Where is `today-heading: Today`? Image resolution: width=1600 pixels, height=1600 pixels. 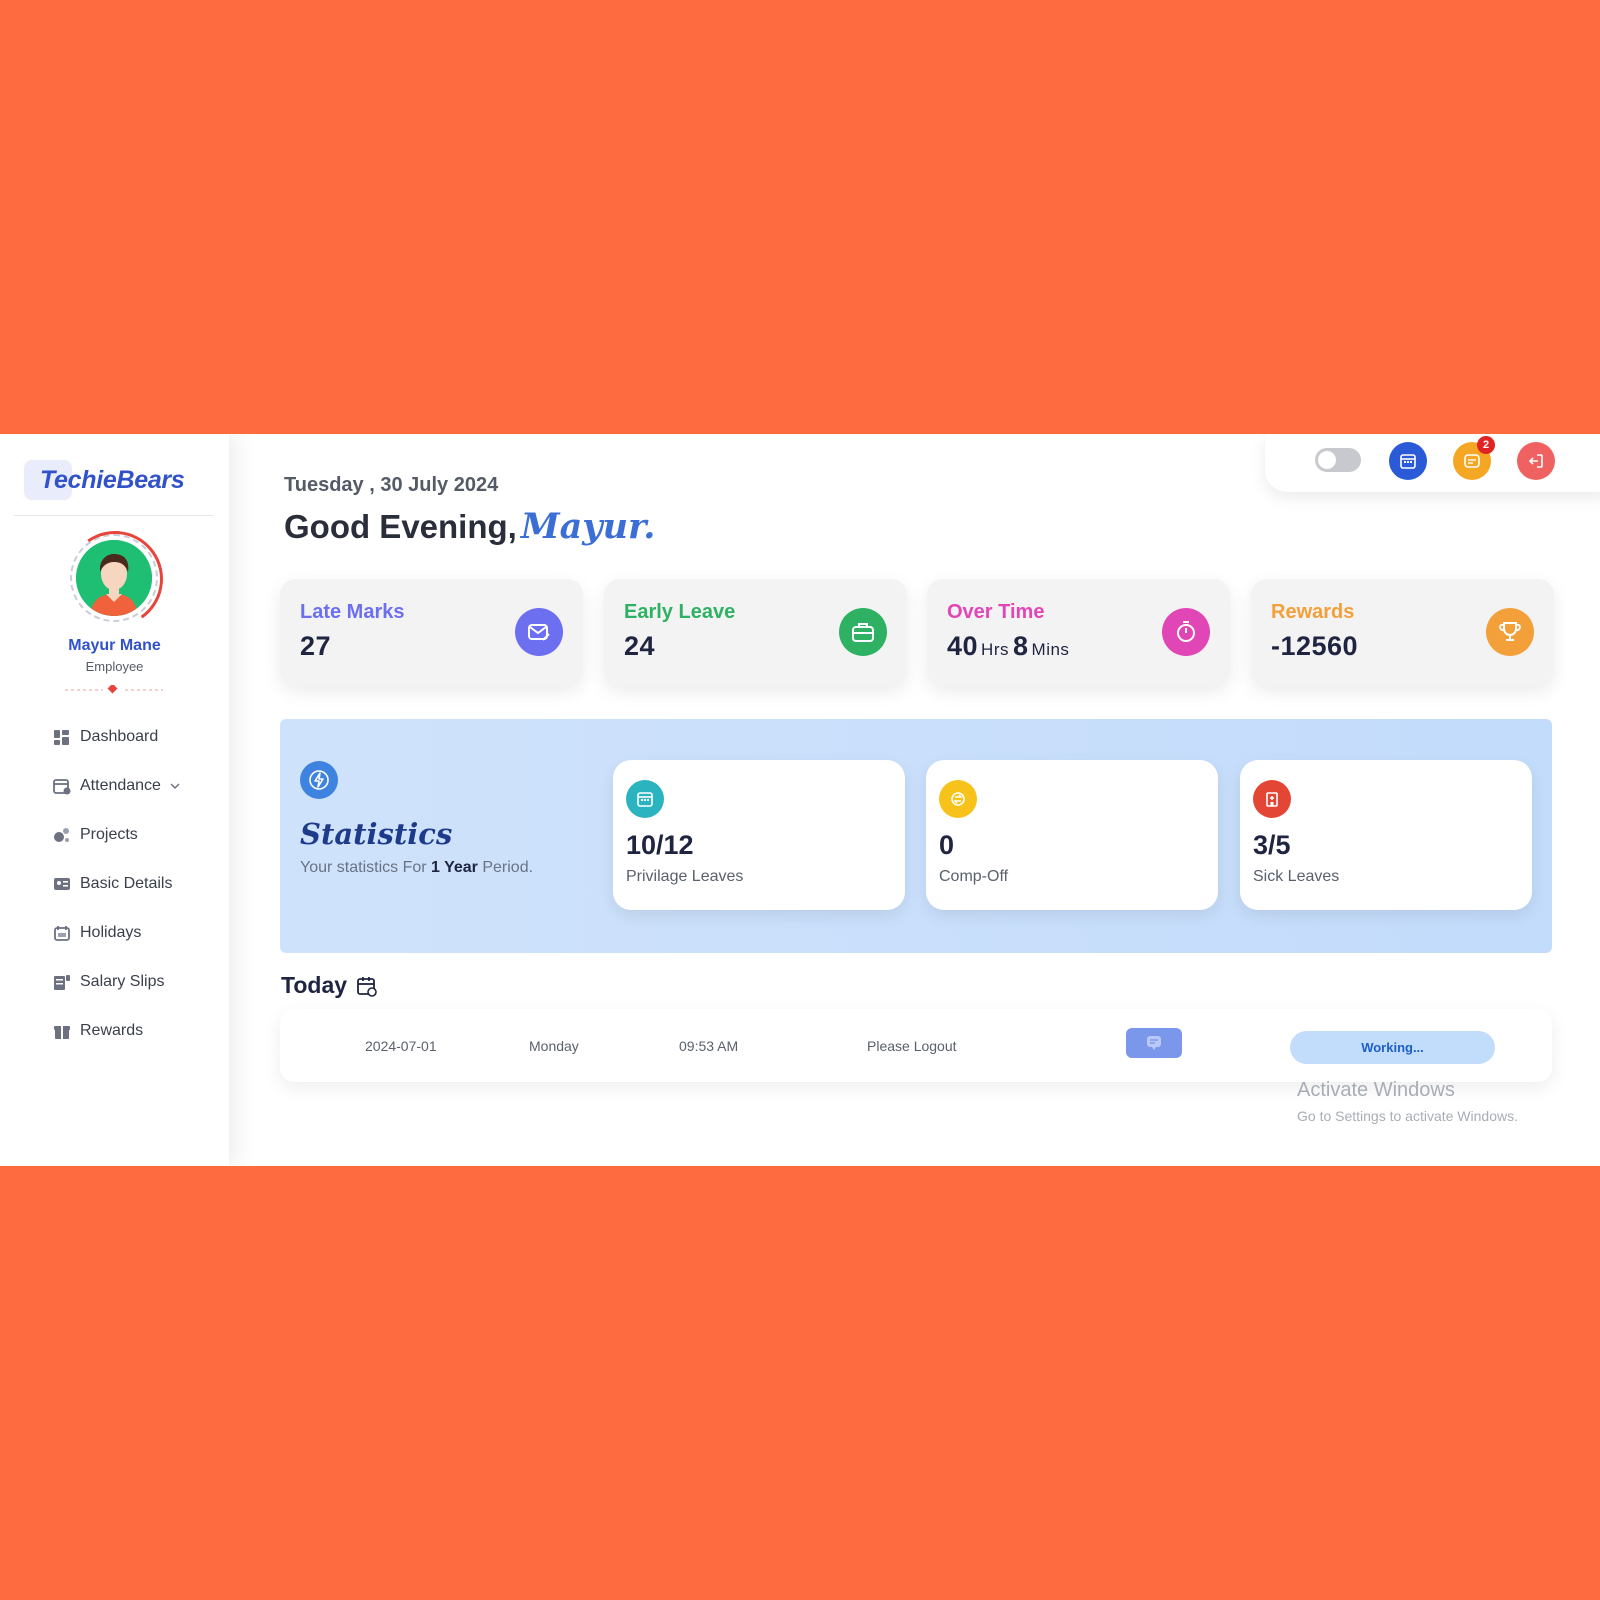
today-heading: Today is located at coordinates (330, 985).